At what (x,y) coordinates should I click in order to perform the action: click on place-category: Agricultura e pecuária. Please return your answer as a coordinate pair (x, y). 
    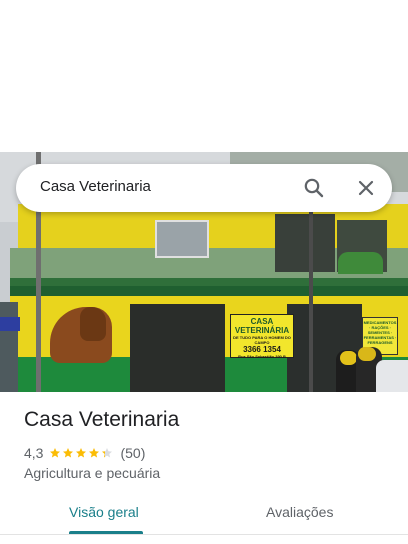
    Looking at the image, I should click on (92, 473).